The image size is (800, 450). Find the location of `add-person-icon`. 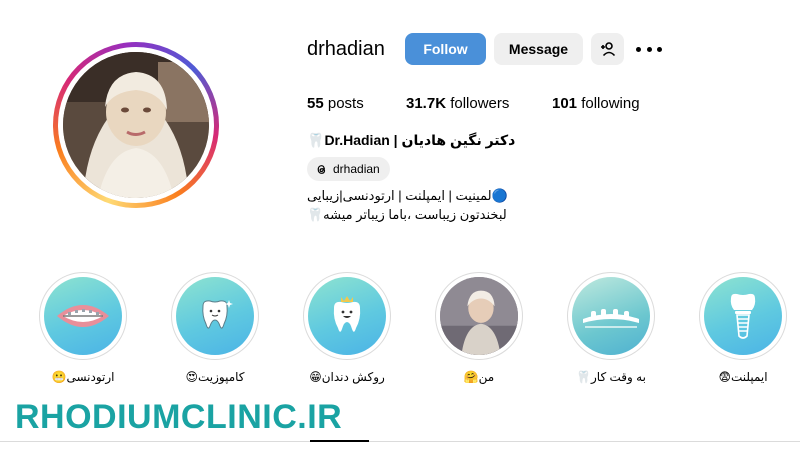

add-person-icon is located at coordinates (607, 49).